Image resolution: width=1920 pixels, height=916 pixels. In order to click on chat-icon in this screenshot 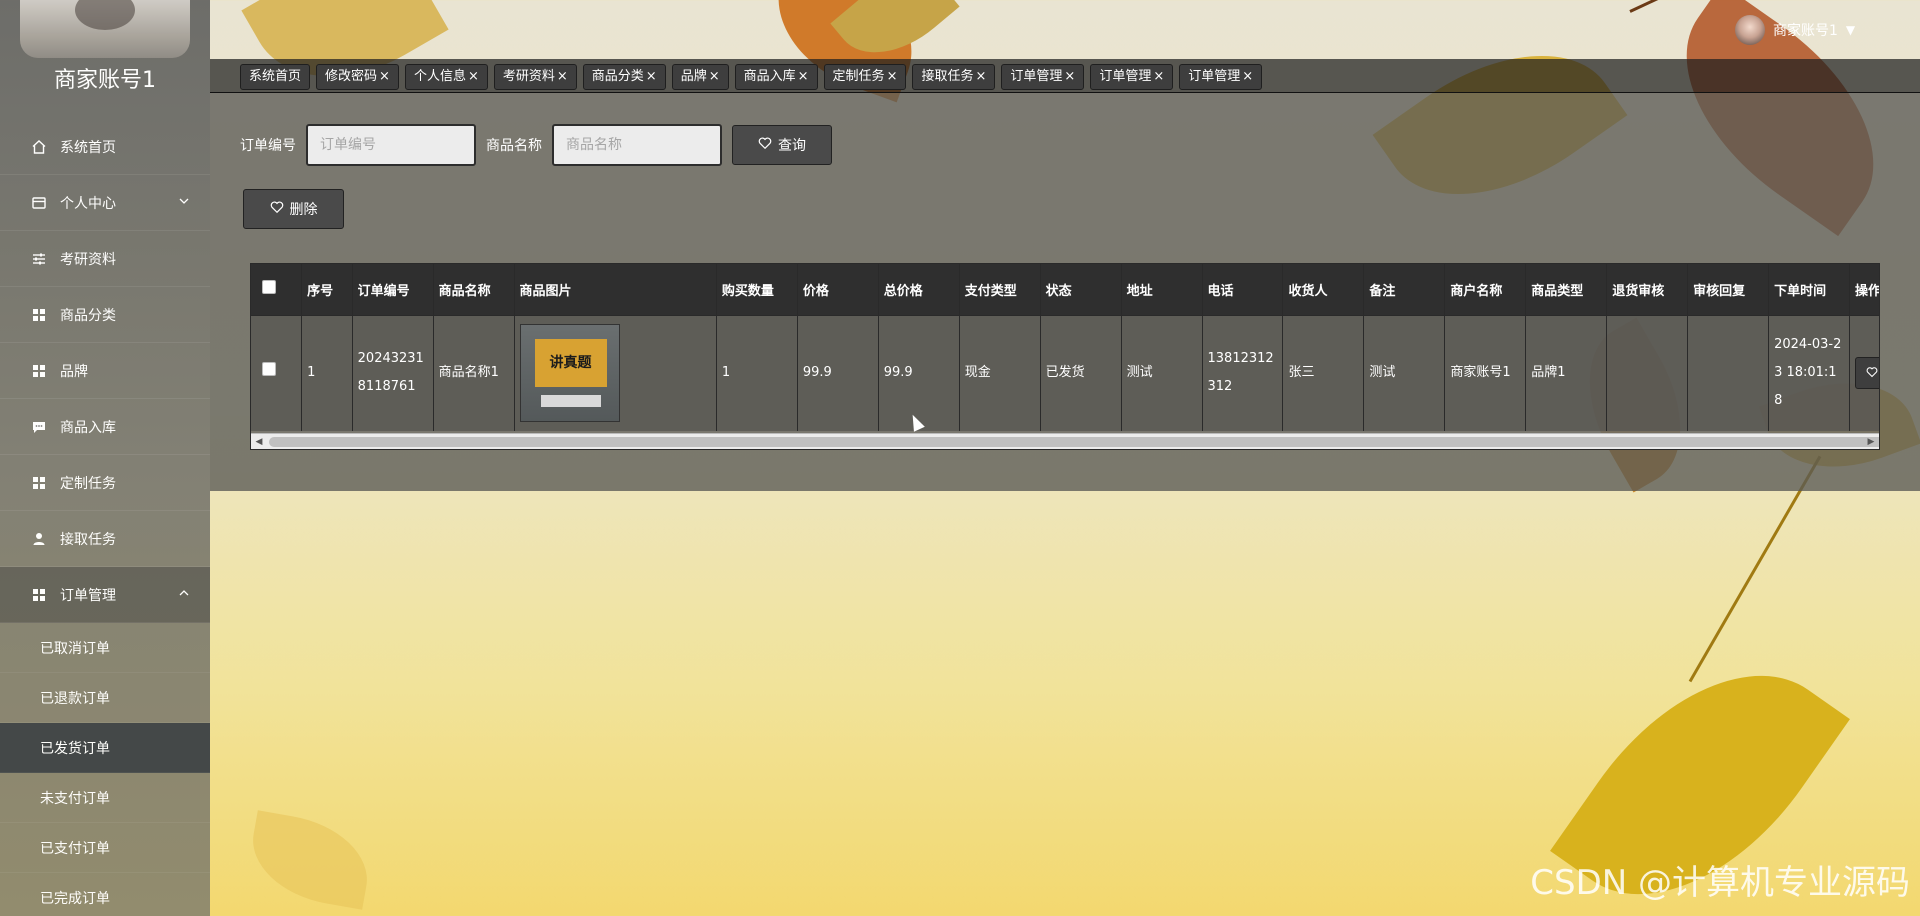, I will do `click(39, 427)`.